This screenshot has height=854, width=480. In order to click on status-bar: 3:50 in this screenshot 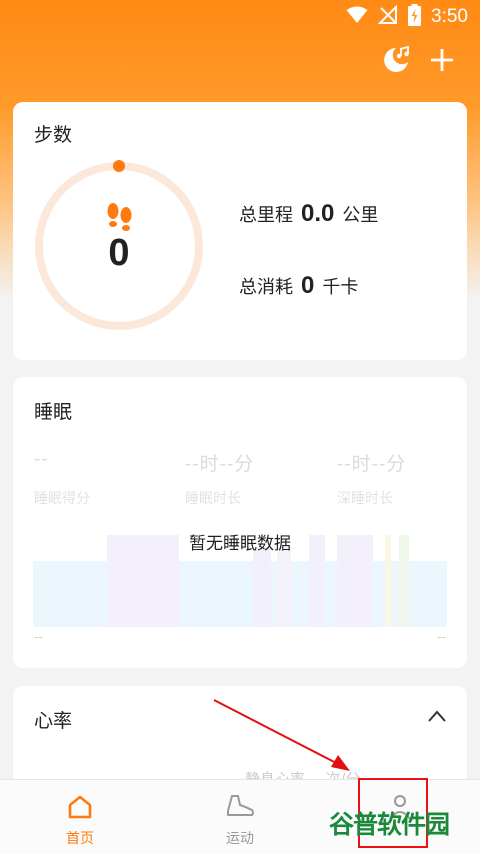, I will do `click(240, 17)`.